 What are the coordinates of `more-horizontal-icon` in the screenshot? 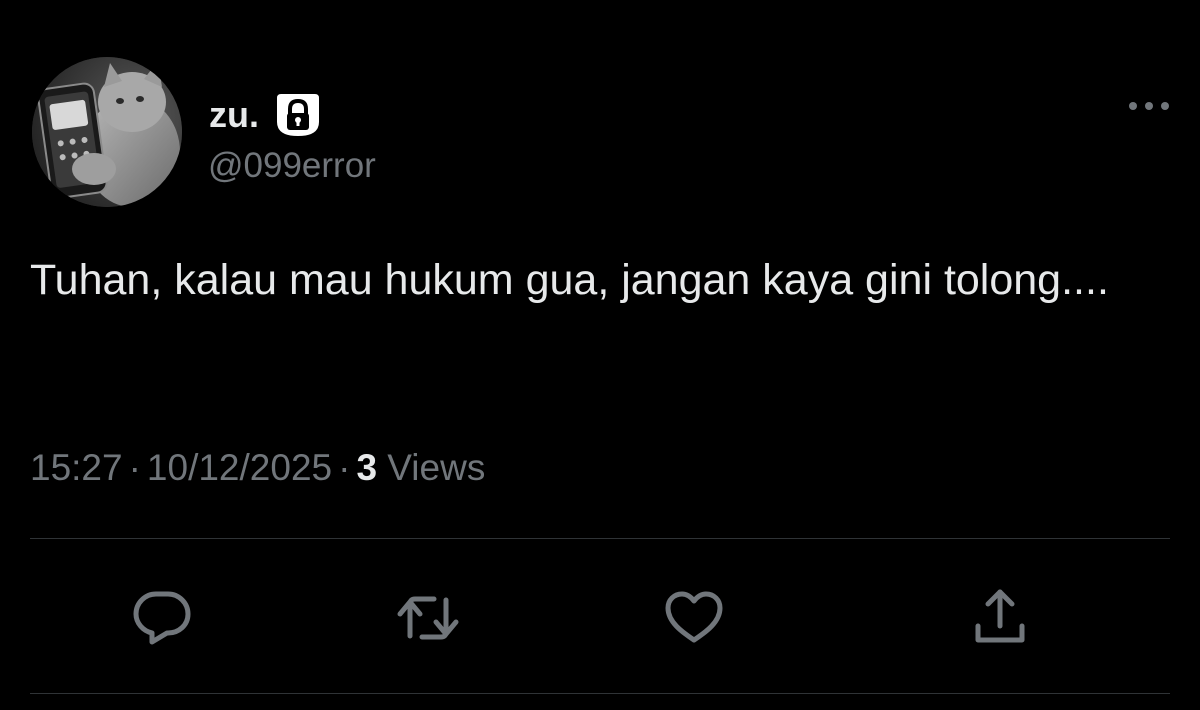 It's located at (1149, 106).